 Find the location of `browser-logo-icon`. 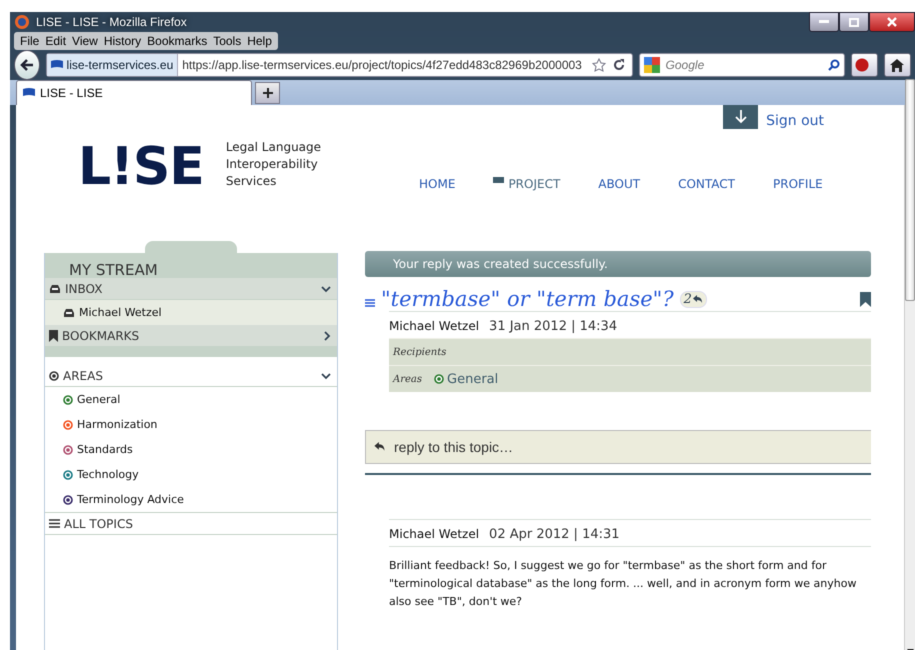

browser-logo-icon is located at coordinates (22, 22).